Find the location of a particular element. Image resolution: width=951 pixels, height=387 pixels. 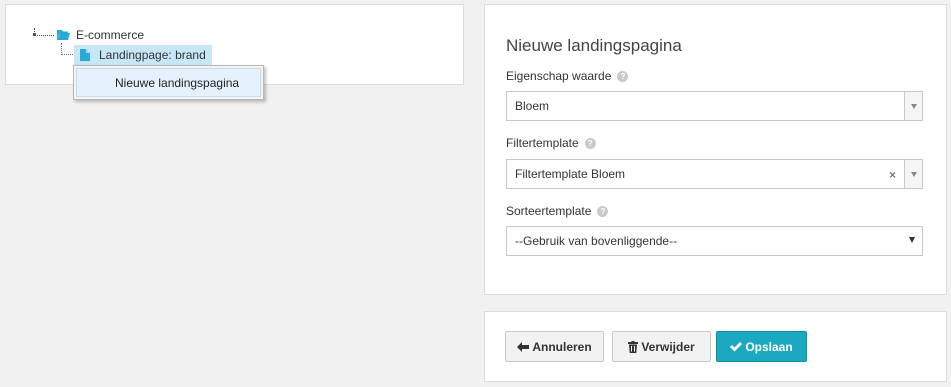

save-button: Opslaan is located at coordinates (761, 346).